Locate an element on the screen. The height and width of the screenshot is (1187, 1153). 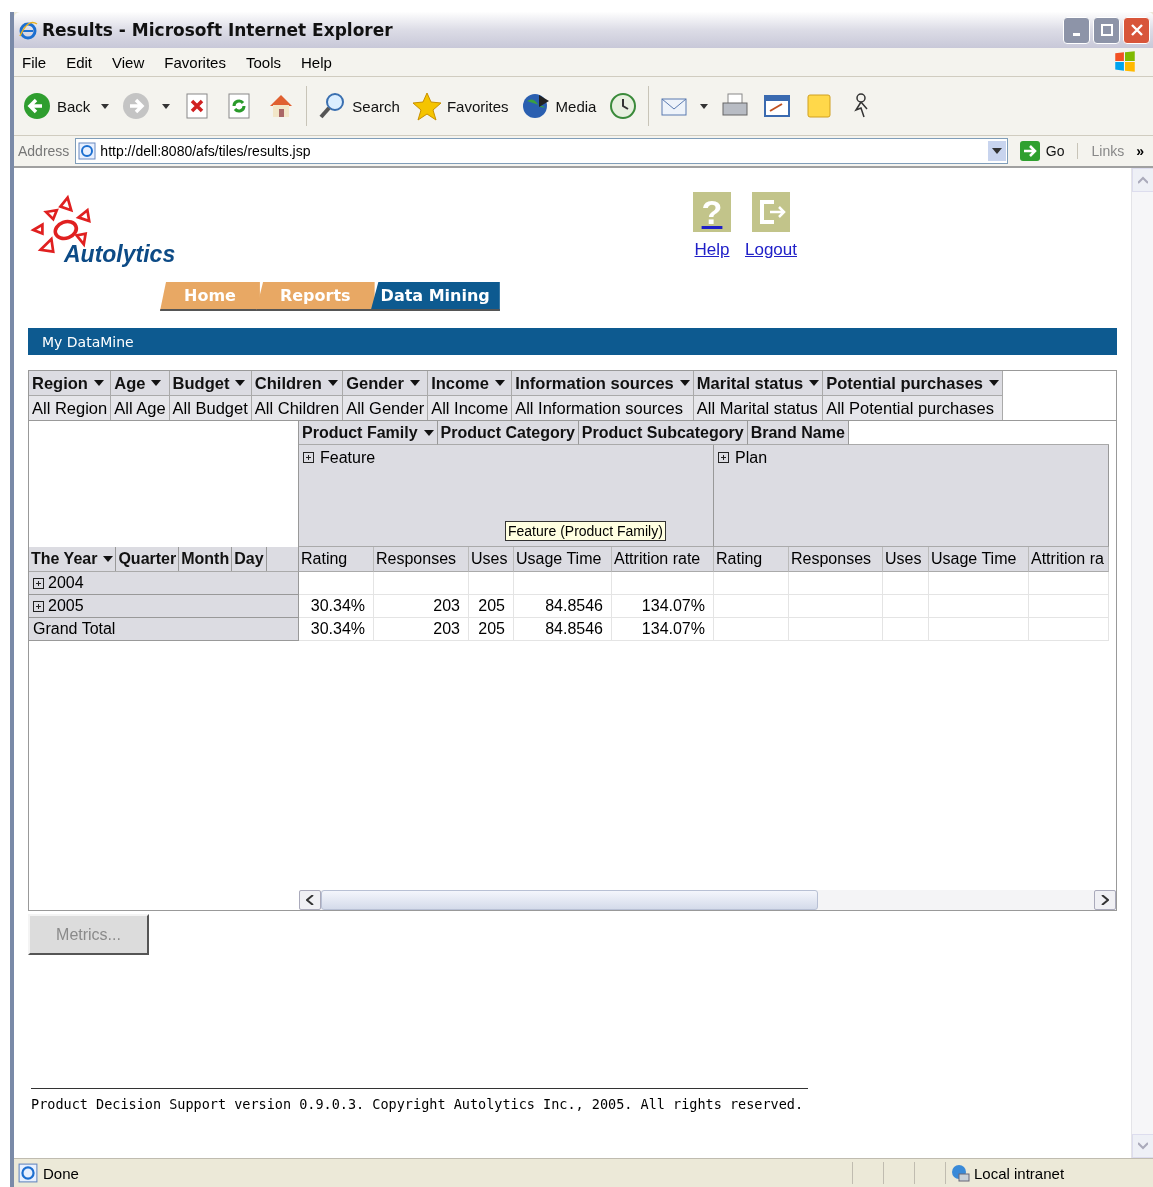
scroll-right-button is located at coordinates (1105, 900).